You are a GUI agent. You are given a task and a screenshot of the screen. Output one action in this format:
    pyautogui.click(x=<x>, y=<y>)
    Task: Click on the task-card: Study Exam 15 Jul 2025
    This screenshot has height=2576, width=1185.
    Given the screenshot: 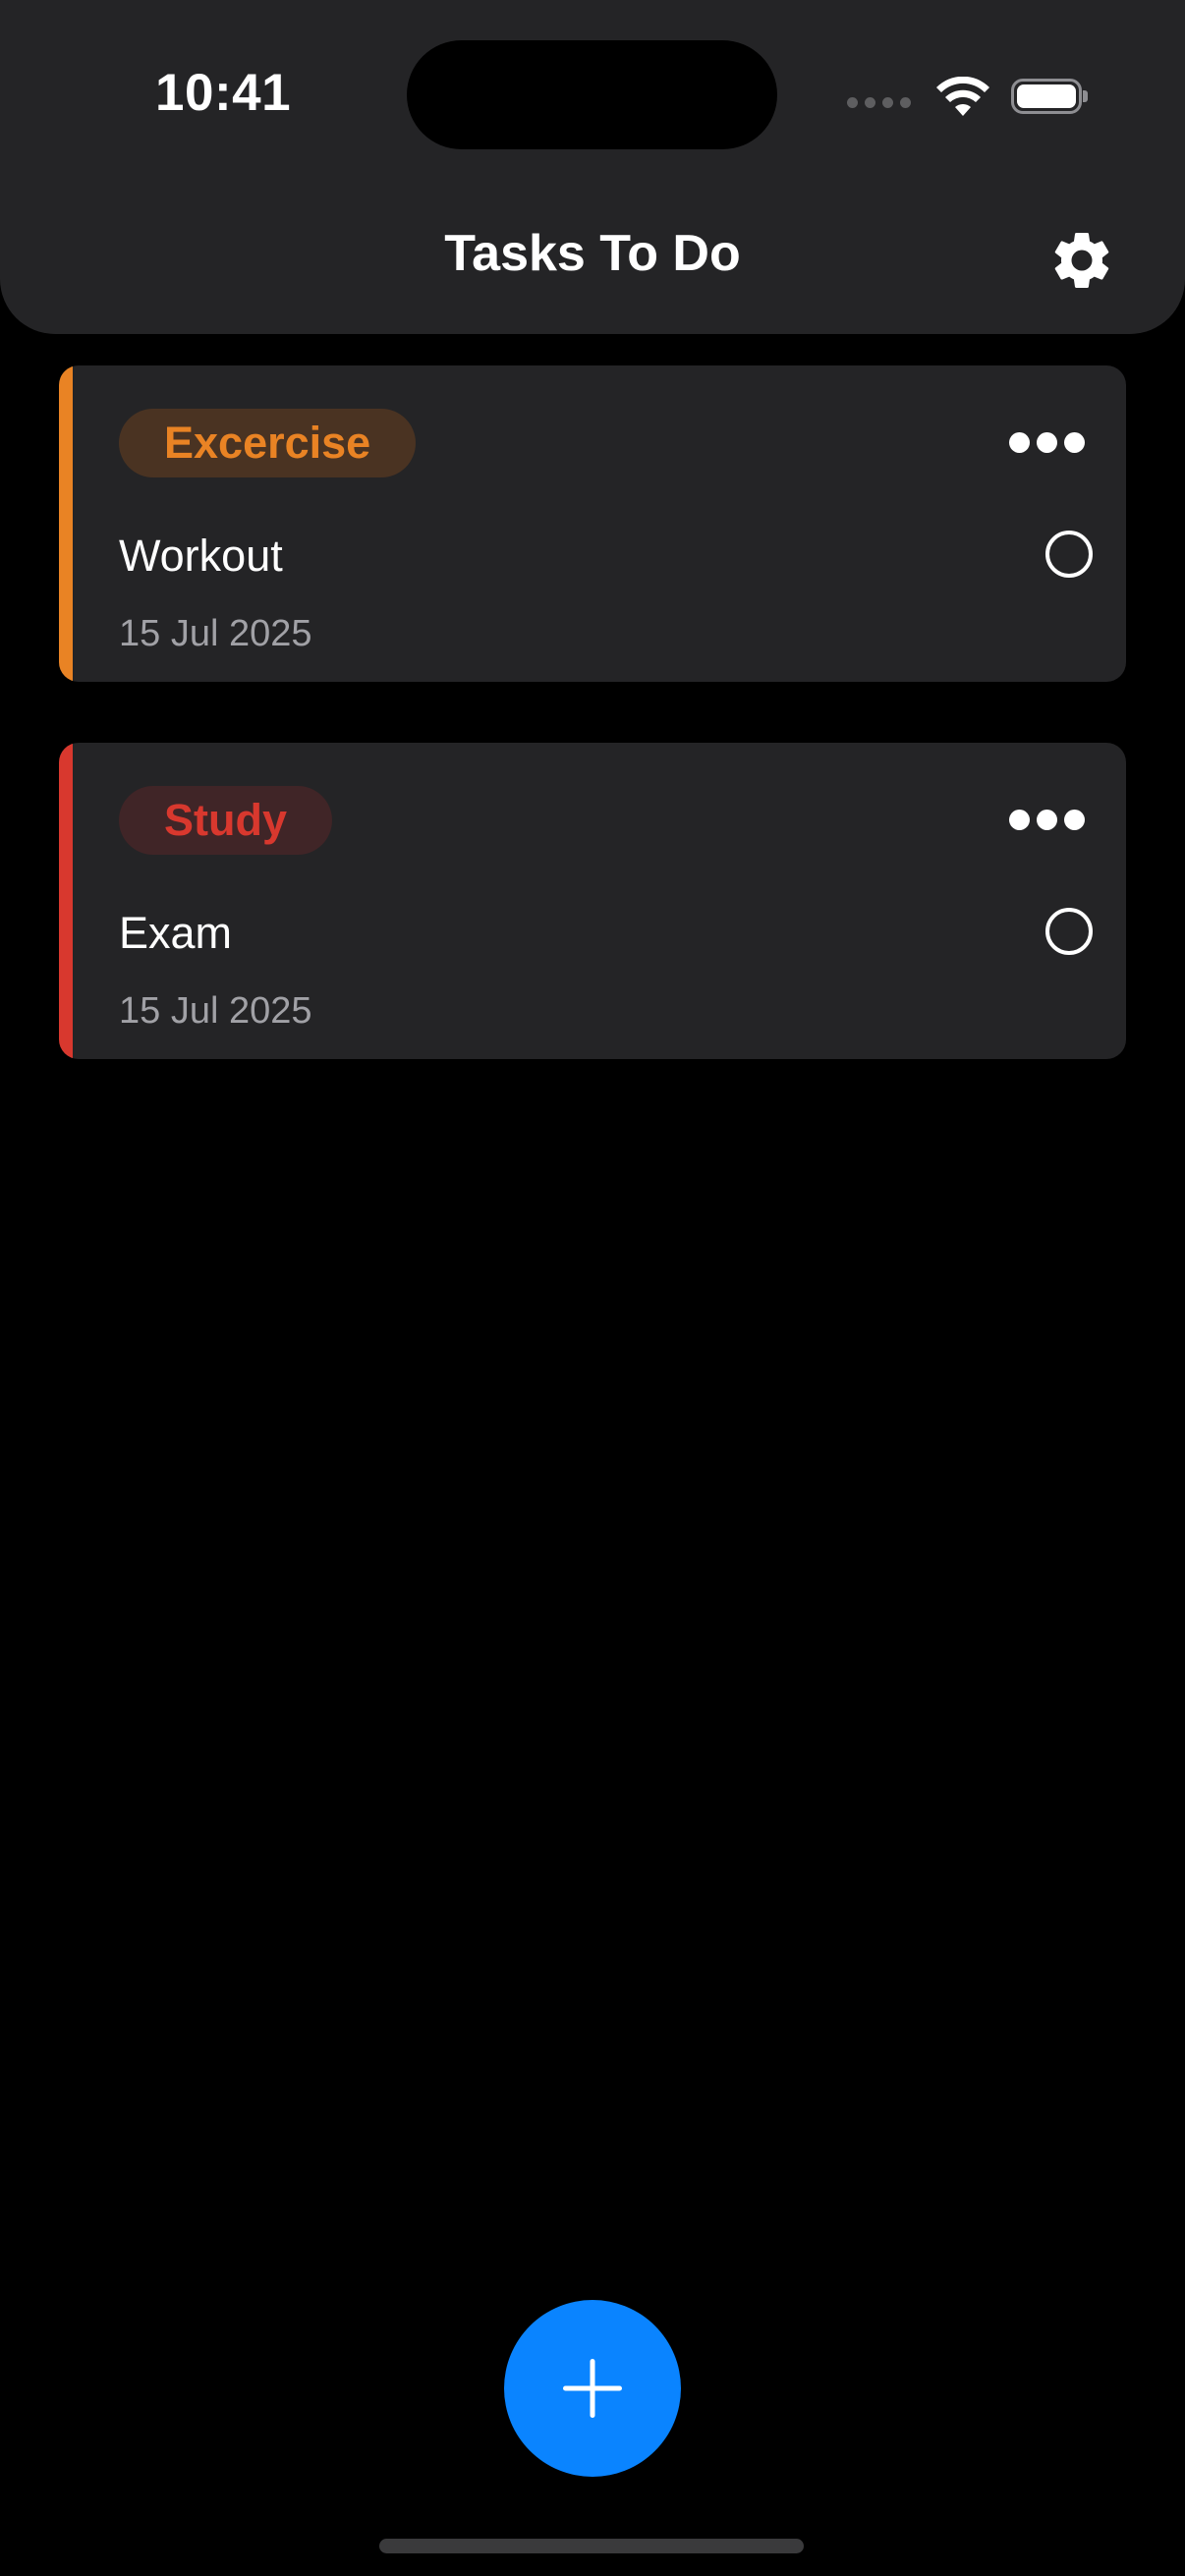 What is the action you would take?
    pyautogui.click(x=592, y=901)
    